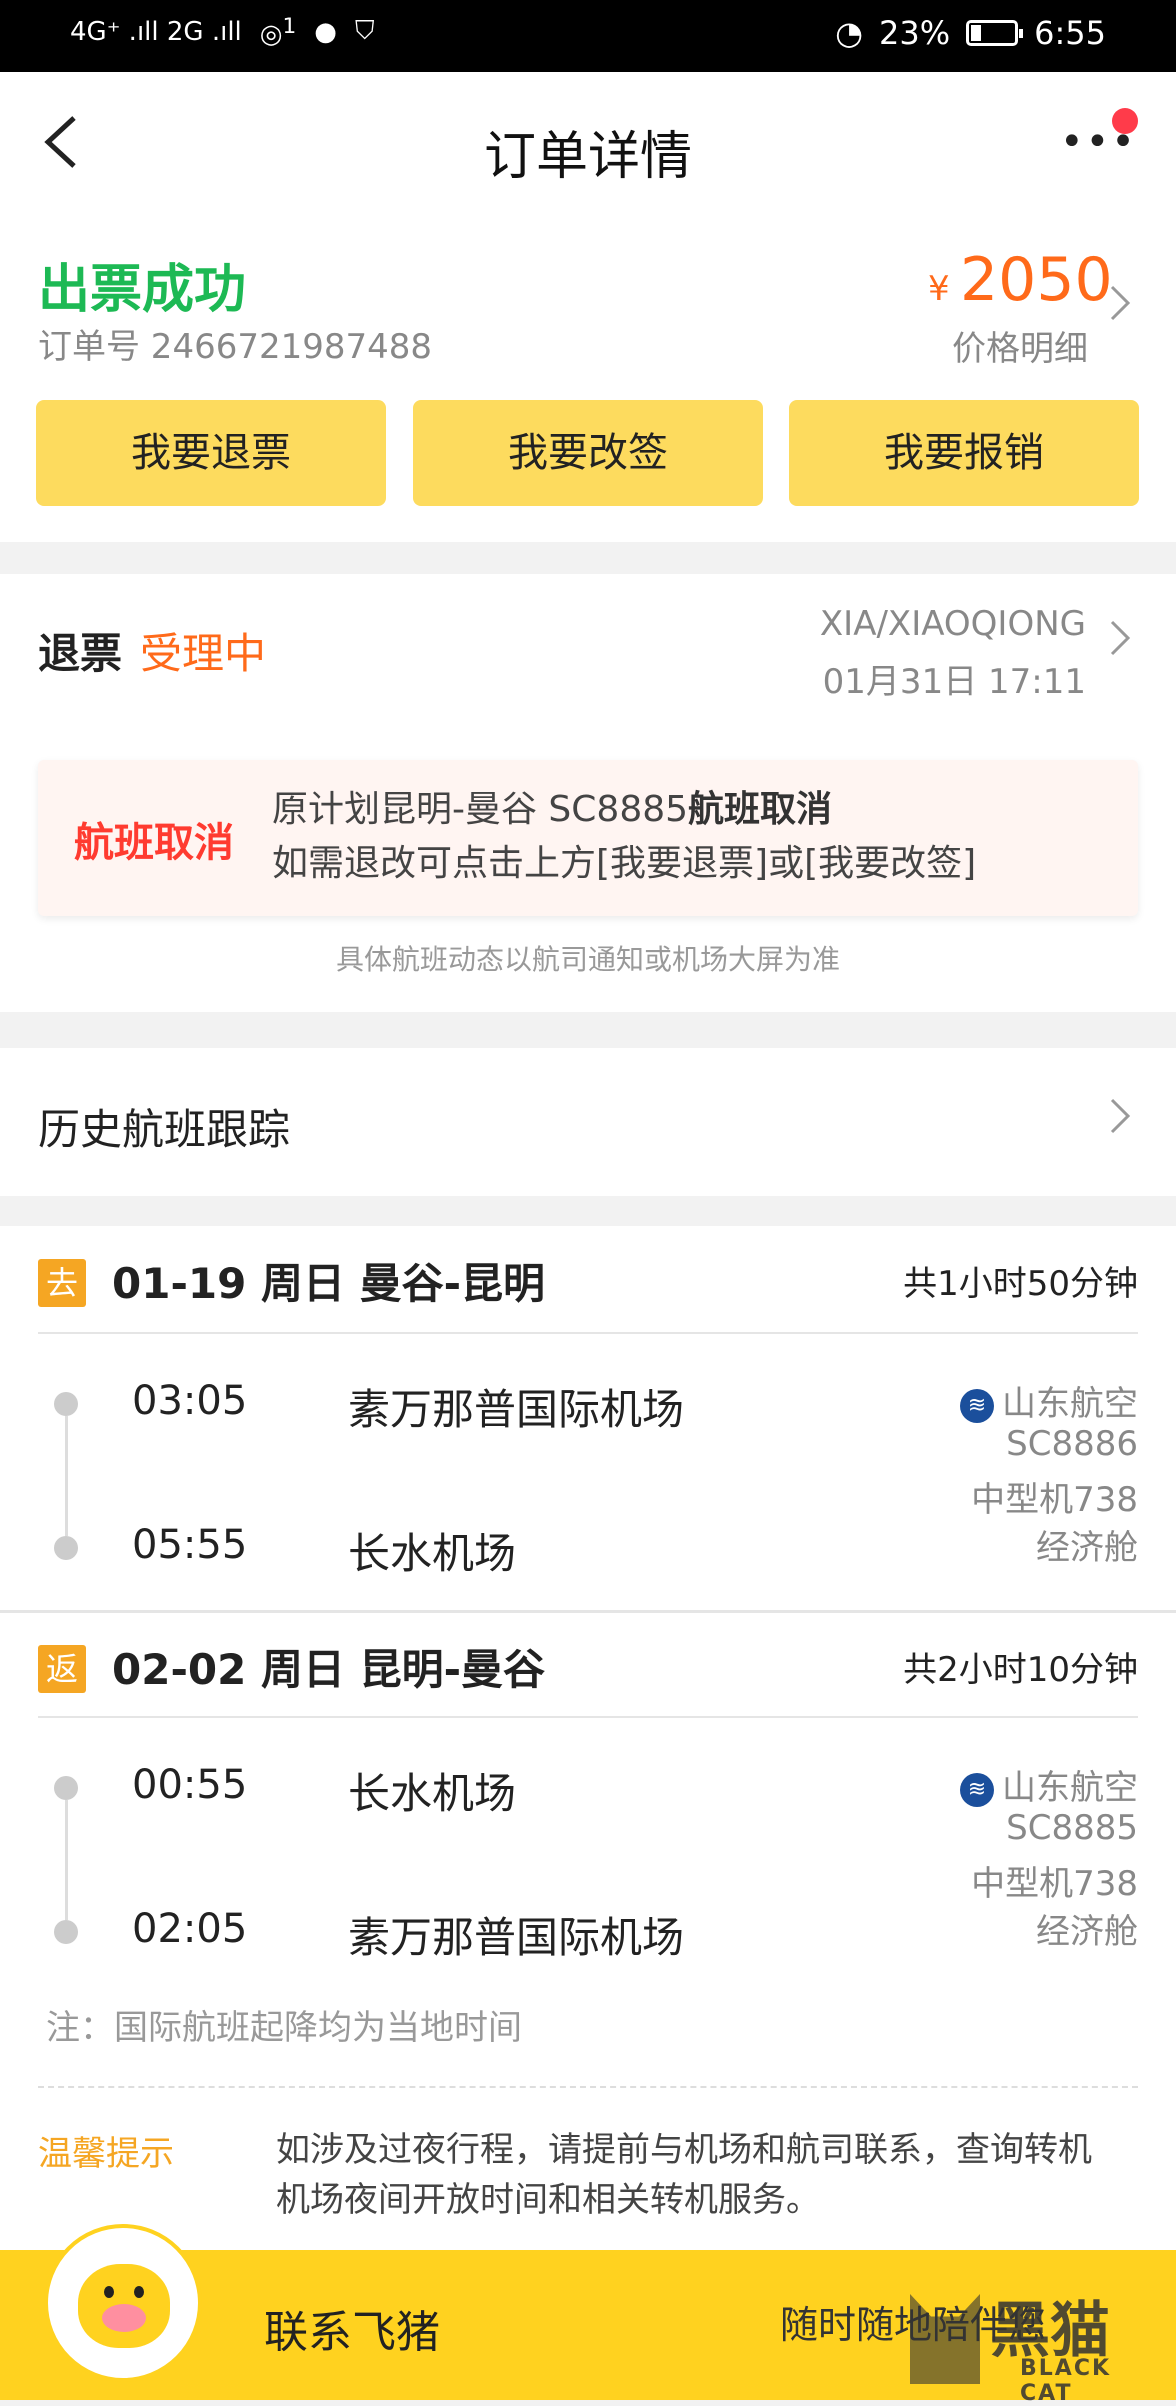 Image resolution: width=1176 pixels, height=2406 pixels. What do you see at coordinates (190, 1401) in the screenshot?
I see `departure-time: 03:05` at bounding box center [190, 1401].